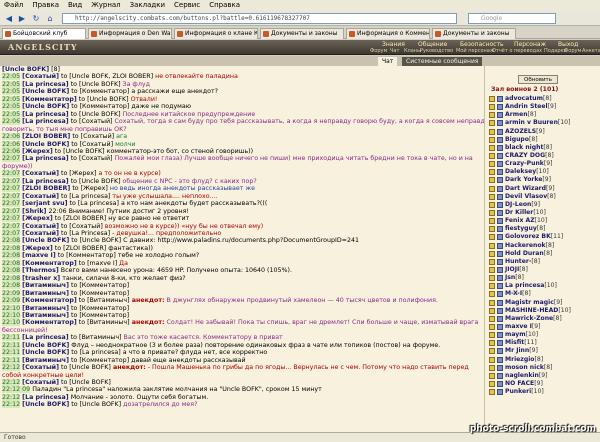  I want to click on player-item: Hunter-[8], so click(543, 262).